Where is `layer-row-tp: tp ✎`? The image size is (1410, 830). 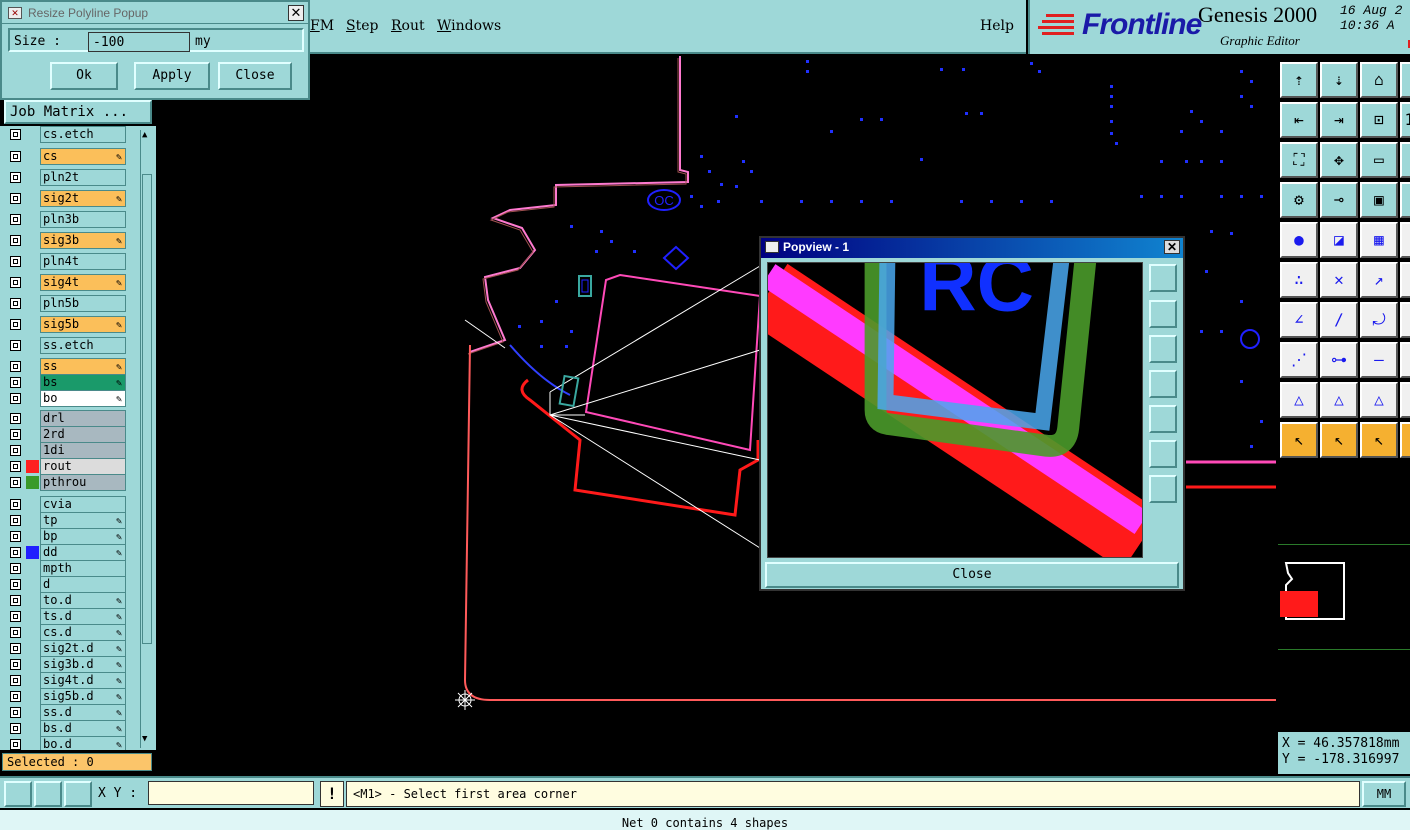
layer-row-tp: tp ✎ is located at coordinates (65, 520).